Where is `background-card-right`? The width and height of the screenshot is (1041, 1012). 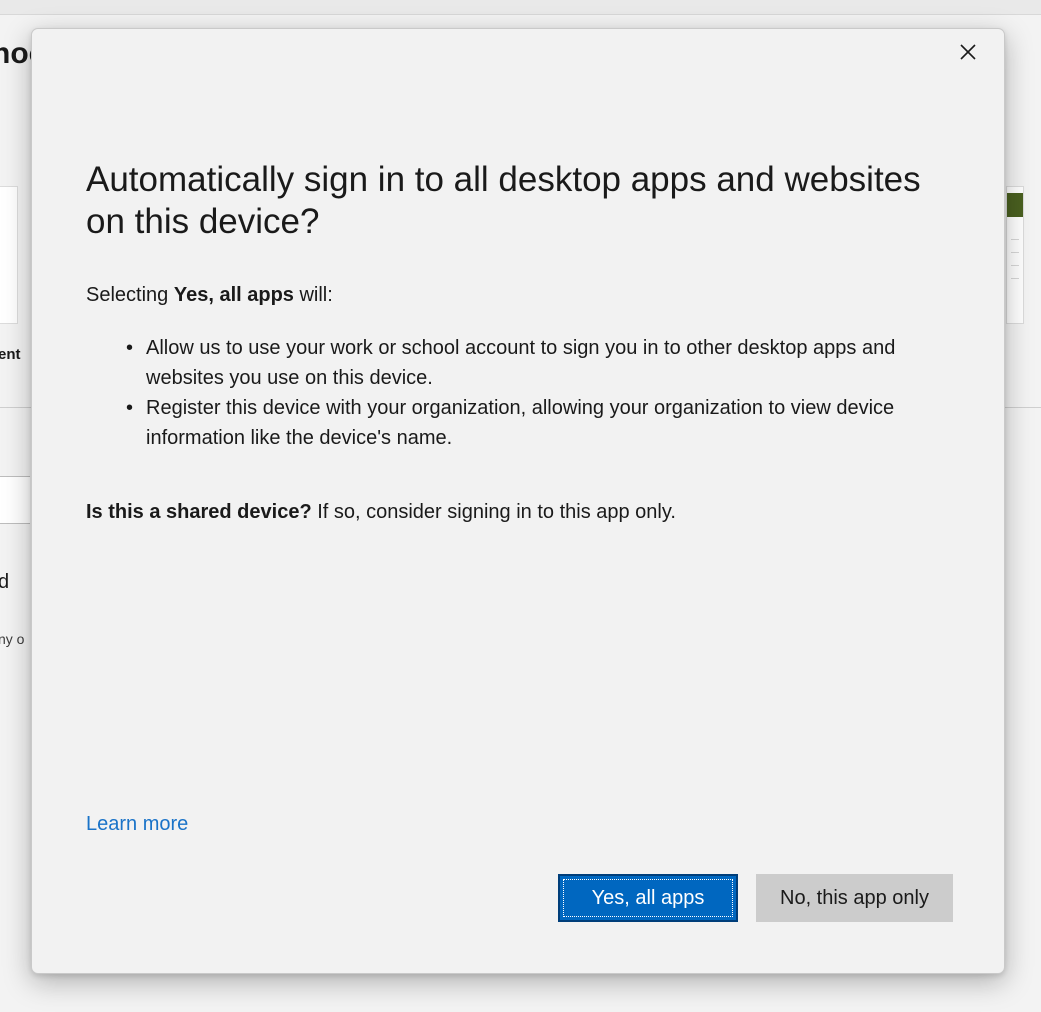 background-card-right is located at coordinates (1015, 255).